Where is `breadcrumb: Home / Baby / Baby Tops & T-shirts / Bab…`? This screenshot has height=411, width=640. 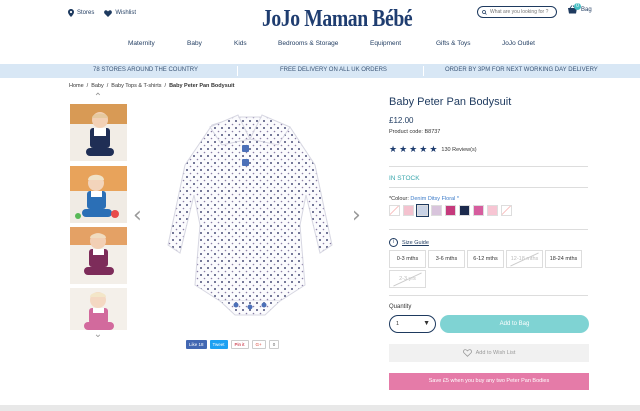 breadcrumb: Home / Baby / Baby Tops & T-shirts / Bab… is located at coordinates (151, 86).